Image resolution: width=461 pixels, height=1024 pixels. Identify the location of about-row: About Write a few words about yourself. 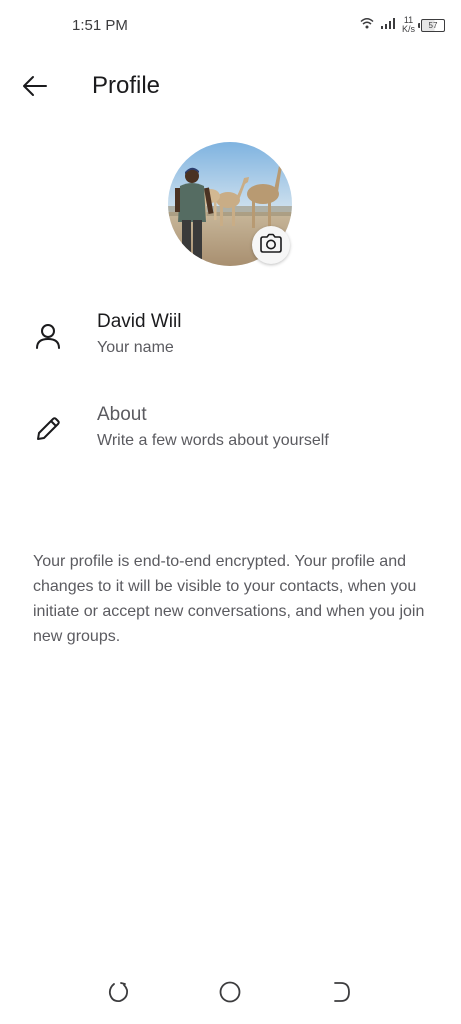
(230, 431).